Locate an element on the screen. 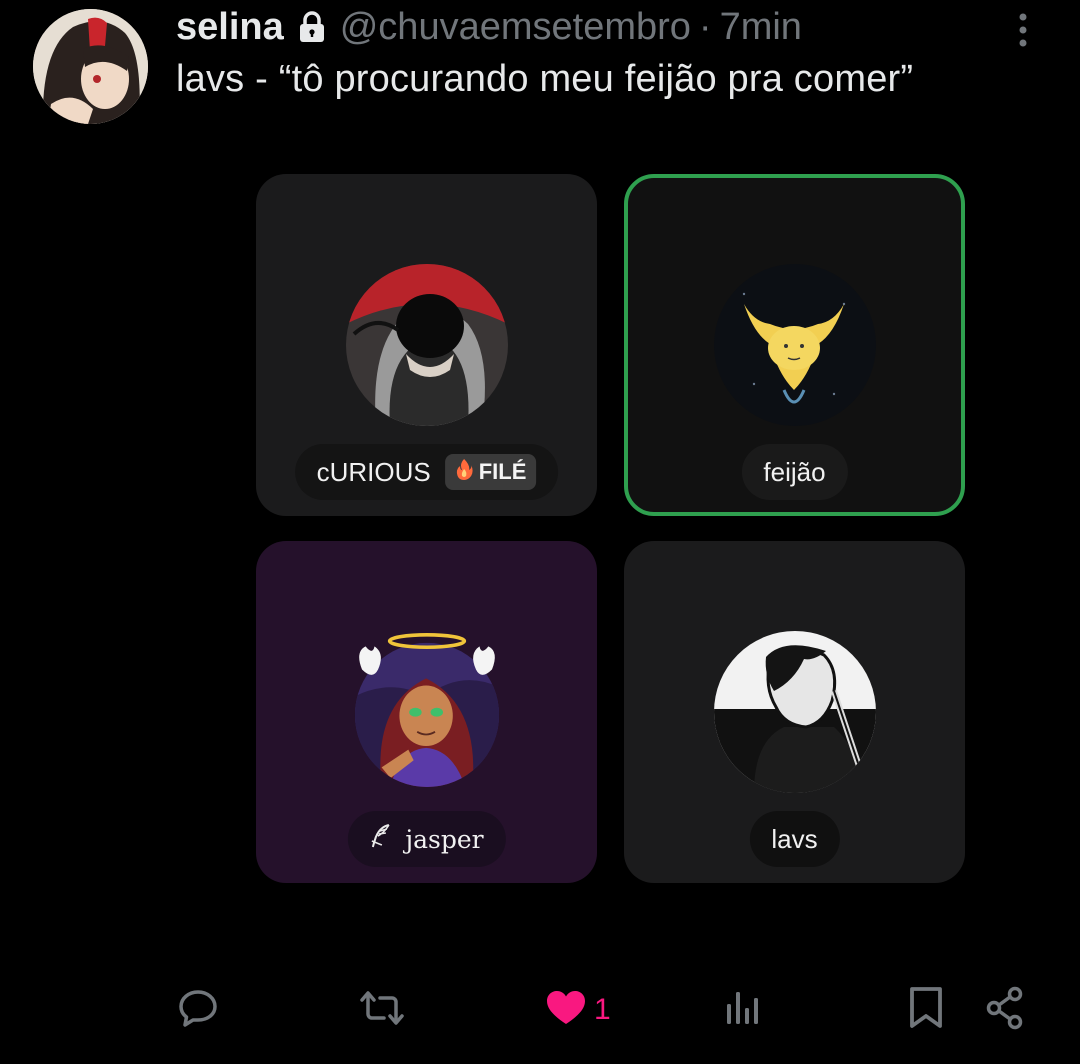 The width and height of the screenshot is (1080, 1064). post-header: selina @chuvaemsetembro · 7min is located at coordinates (489, 27).